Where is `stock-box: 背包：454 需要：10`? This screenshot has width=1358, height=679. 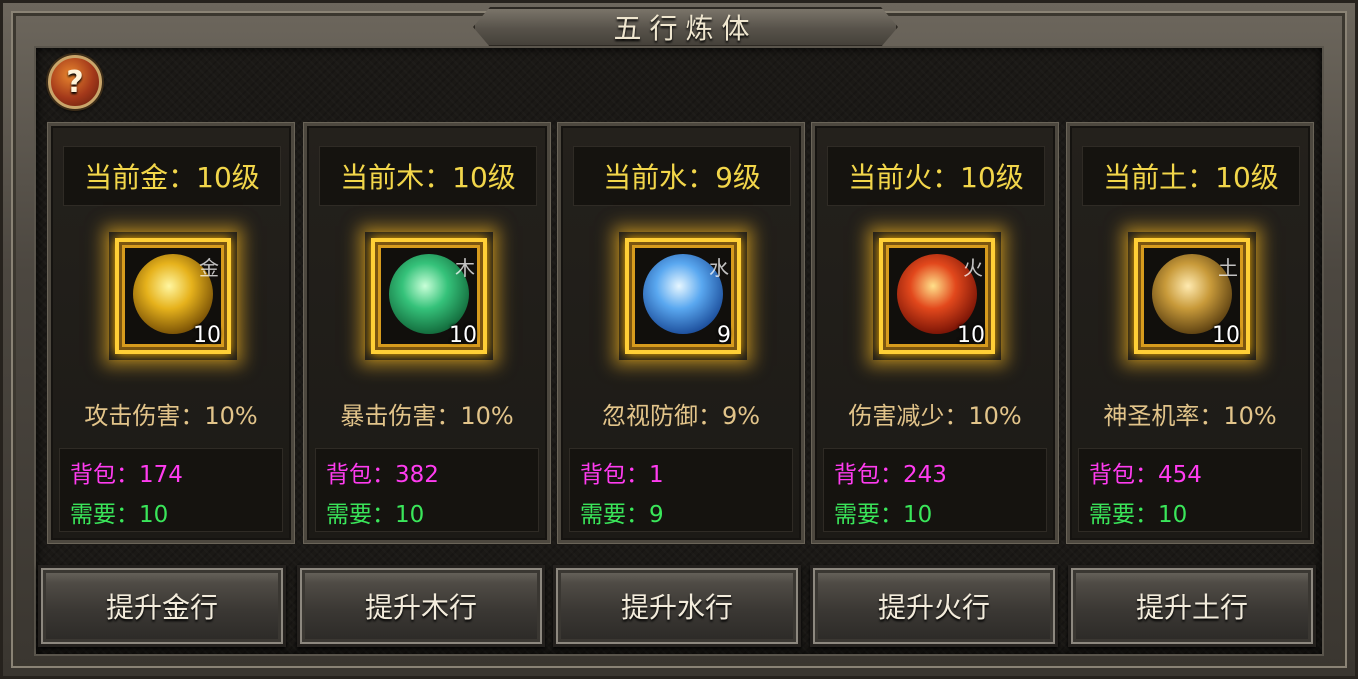
stock-box: 背包：454 需要：10 is located at coordinates (1190, 490).